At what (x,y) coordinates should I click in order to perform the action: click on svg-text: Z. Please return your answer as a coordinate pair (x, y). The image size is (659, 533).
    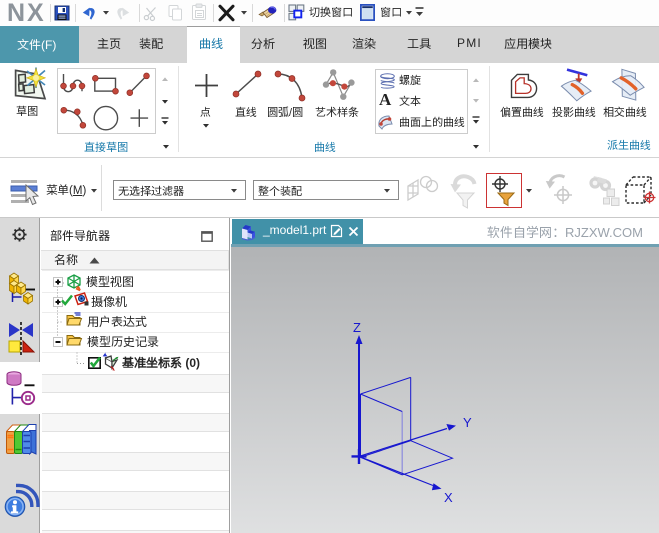
    Looking at the image, I should click on (357, 327).